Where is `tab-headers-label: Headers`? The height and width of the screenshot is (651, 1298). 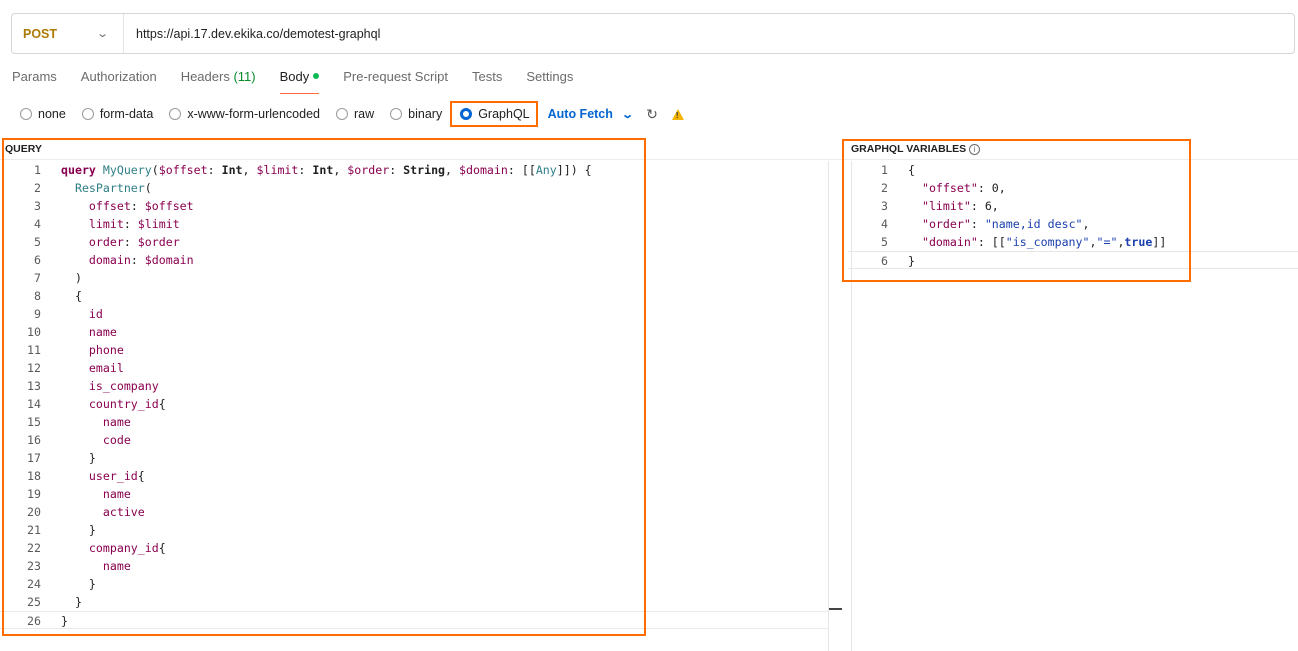
tab-headers-label: Headers is located at coordinates (205, 76).